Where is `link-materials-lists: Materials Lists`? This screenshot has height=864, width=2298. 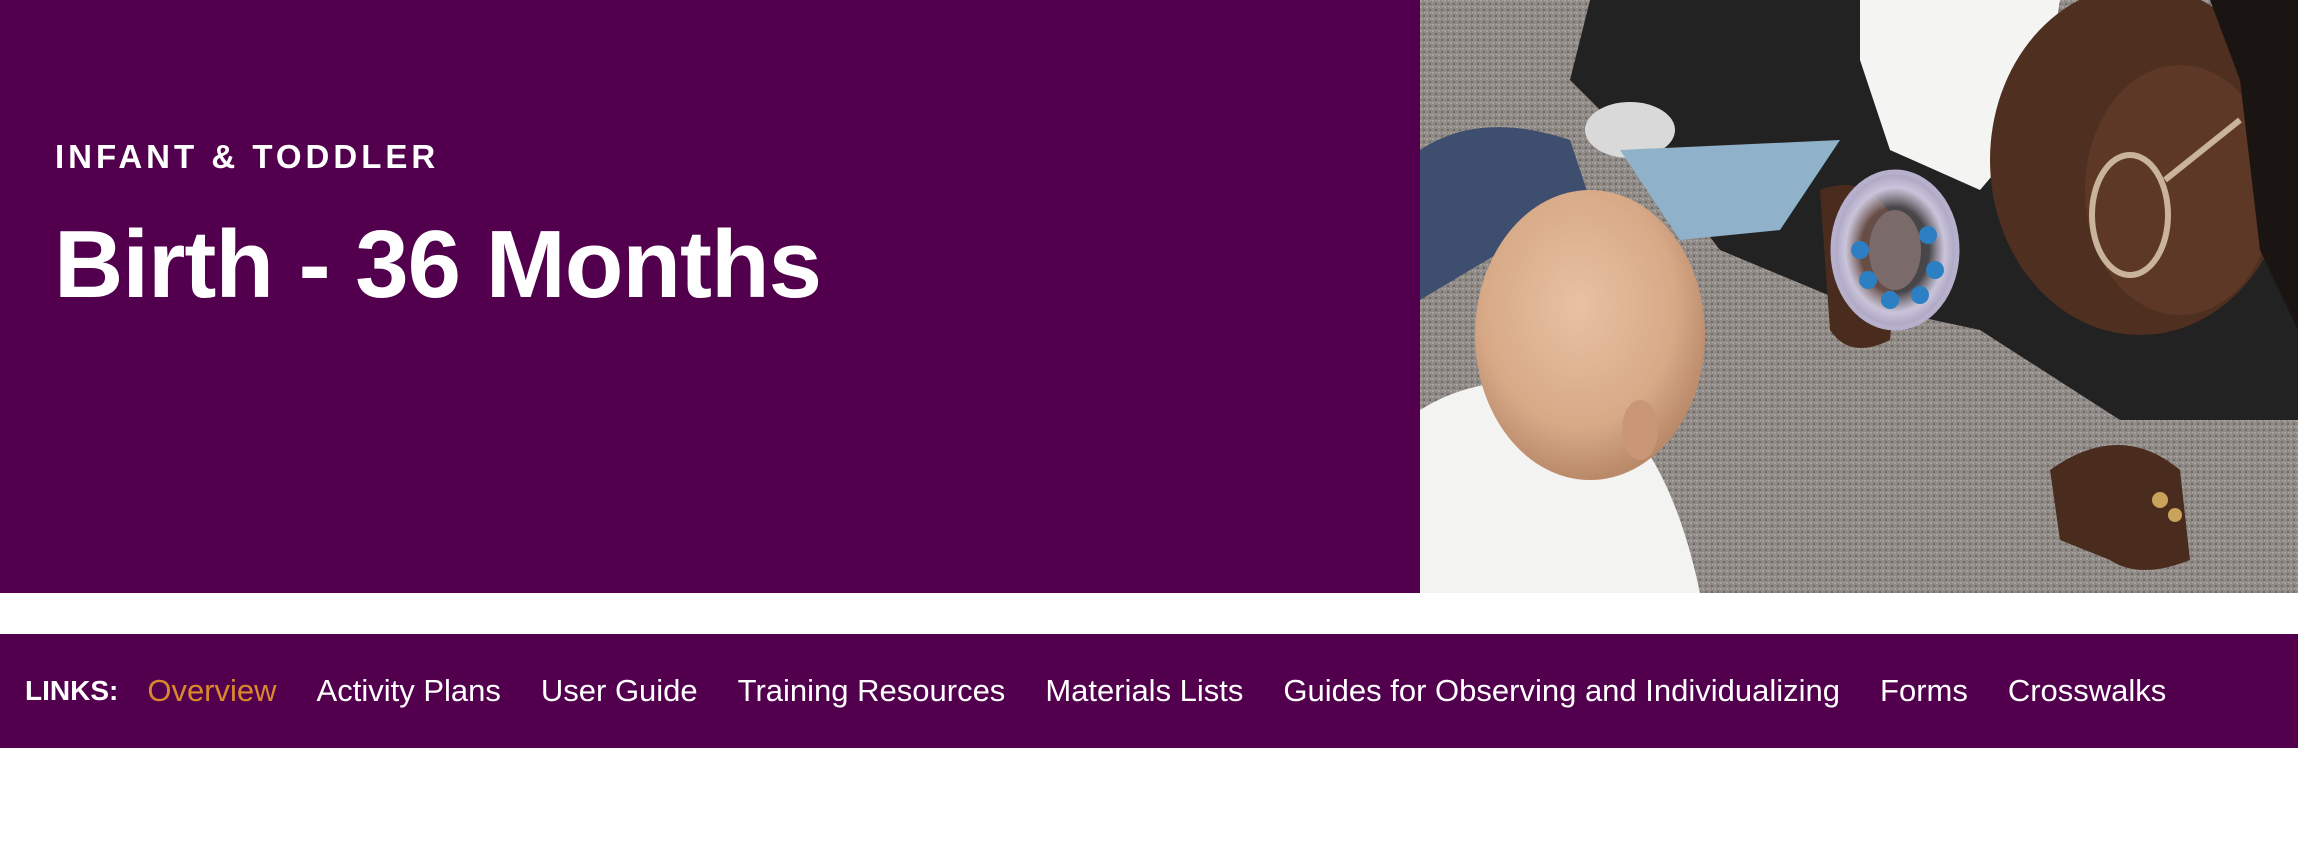
link-materials-lists: Materials Lists is located at coordinates (1144, 691).